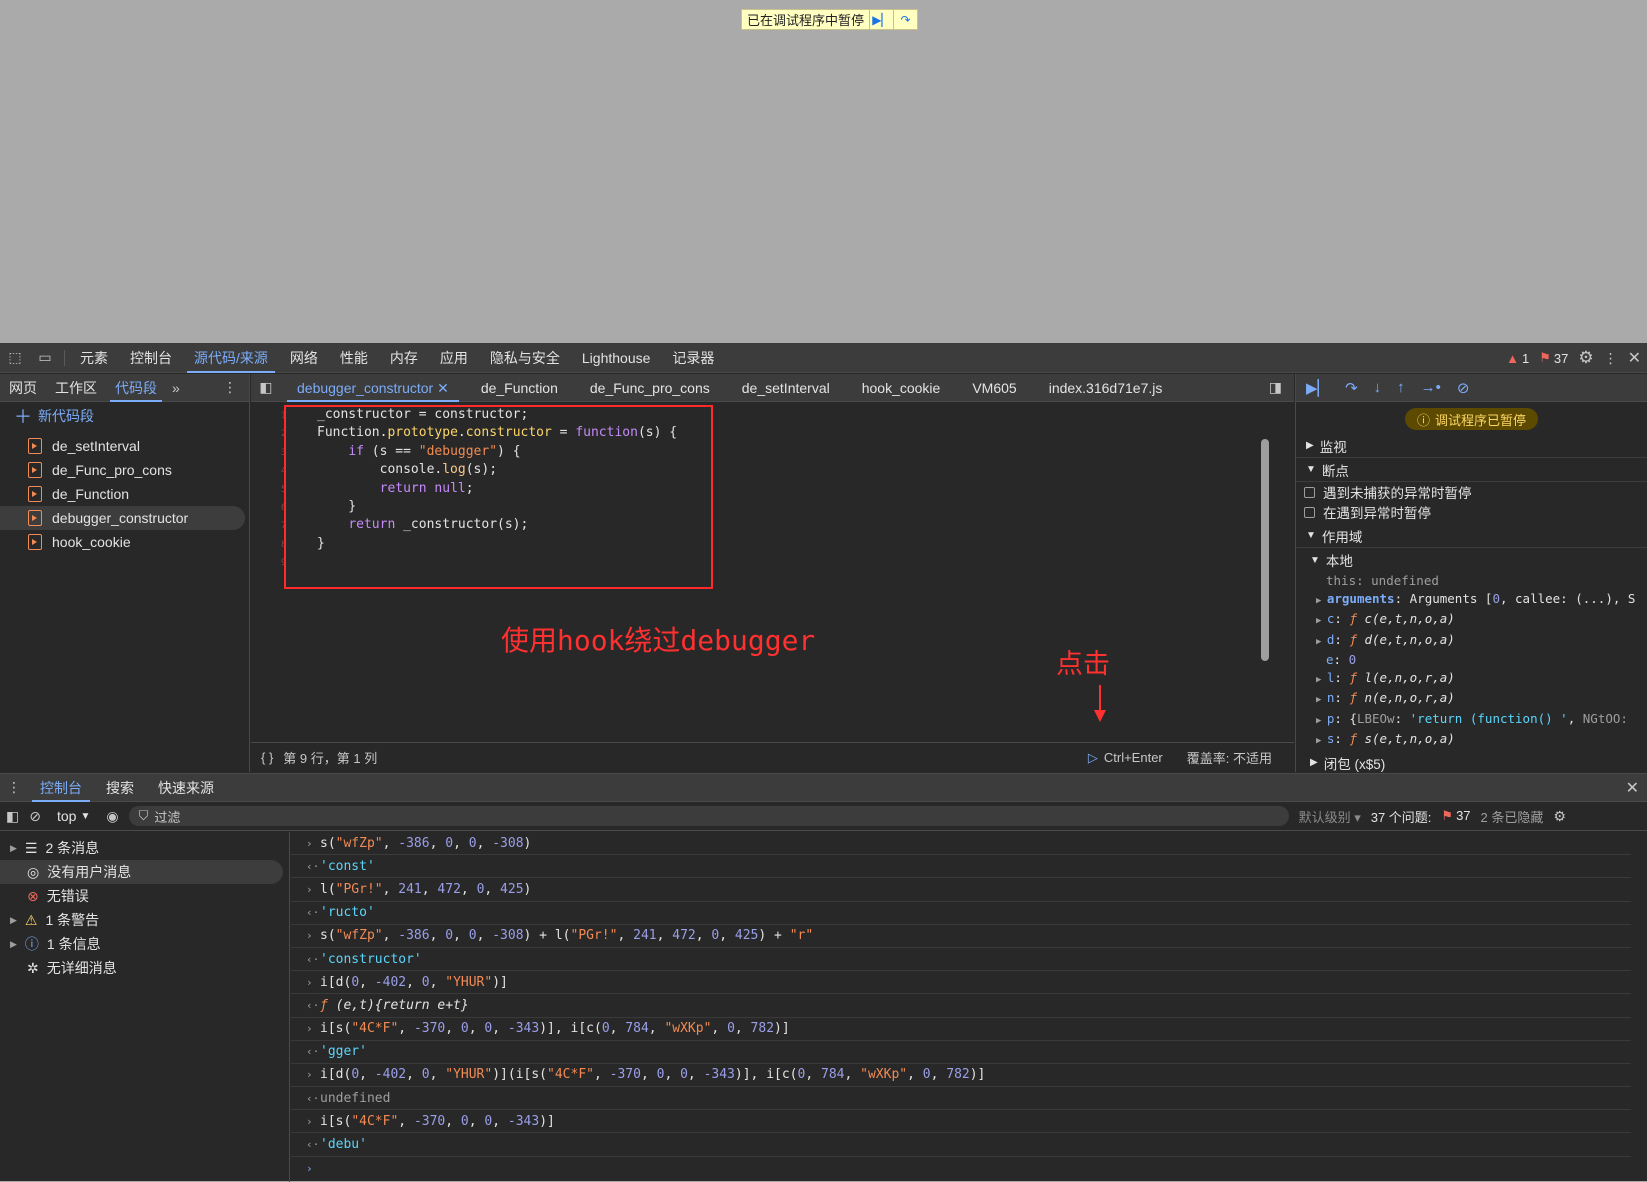 The image size is (1647, 1182). What do you see at coordinates (1125, 758) in the screenshot?
I see `run-snippet-button: ▷ Ctrl+Enter` at bounding box center [1125, 758].